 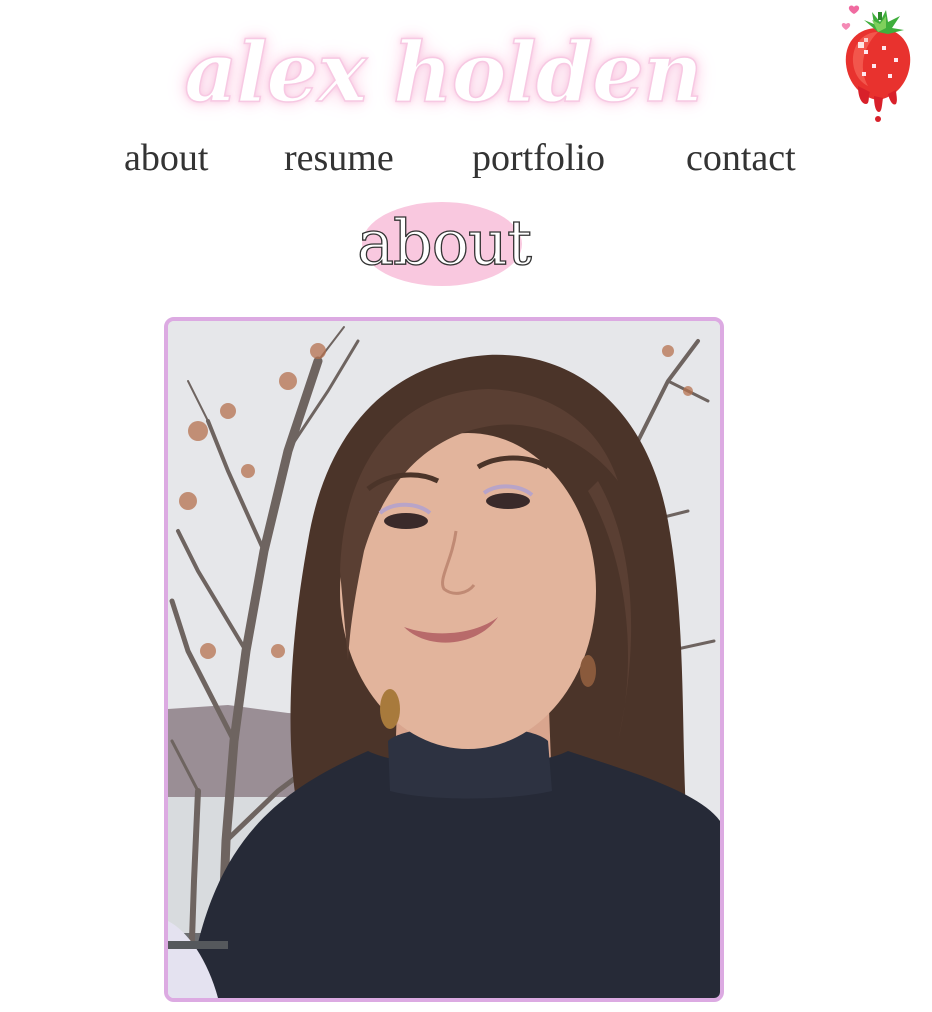 What do you see at coordinates (538, 158) in the screenshot?
I see `nav-link-portfolio: portfolio` at bounding box center [538, 158].